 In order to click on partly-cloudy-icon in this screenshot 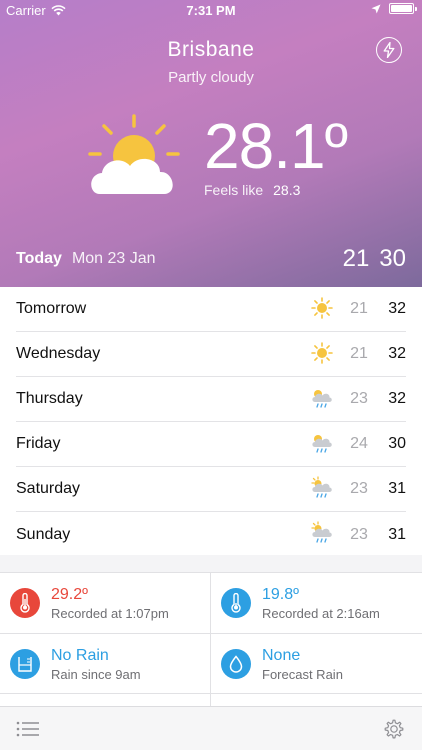, I will do `click(134, 154)`.